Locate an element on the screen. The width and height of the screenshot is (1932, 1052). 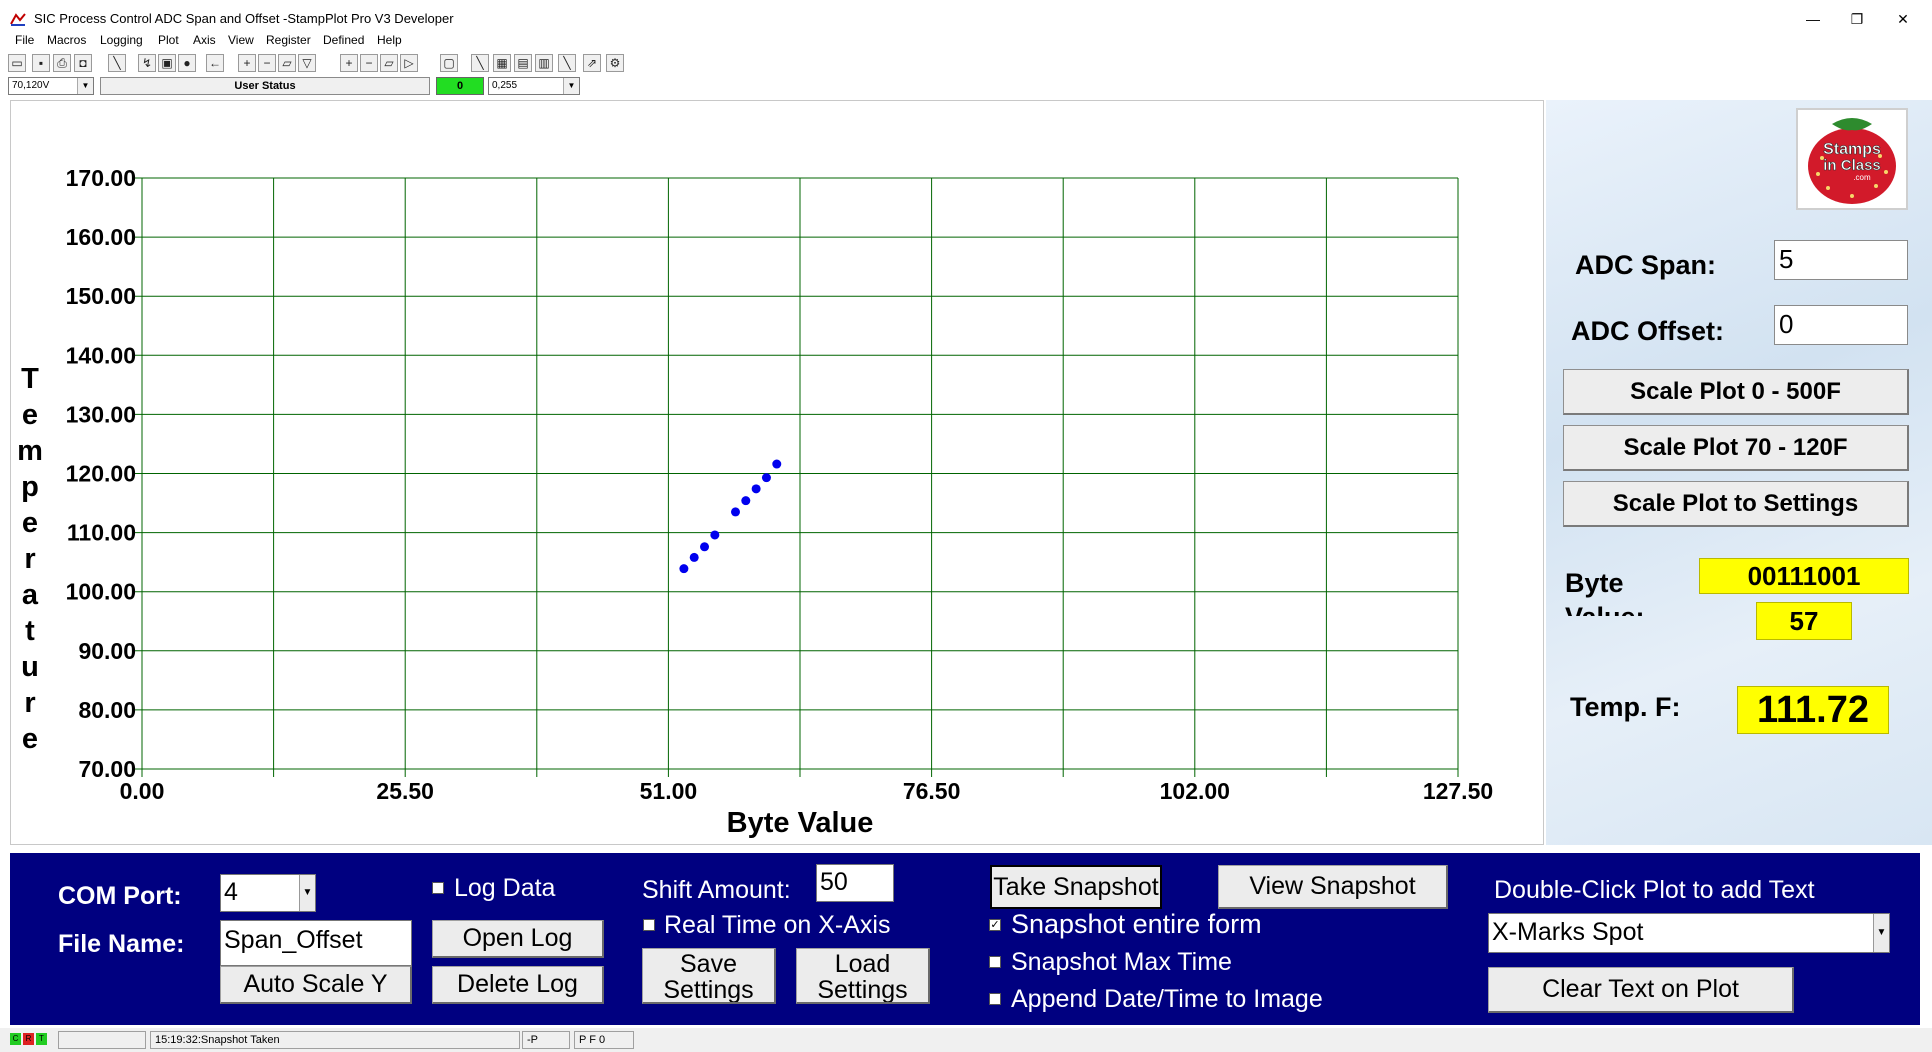
status-bar: C R T 15:19:32:Snapshot Taken -P P F 0 is located at coordinates (966, 1040).